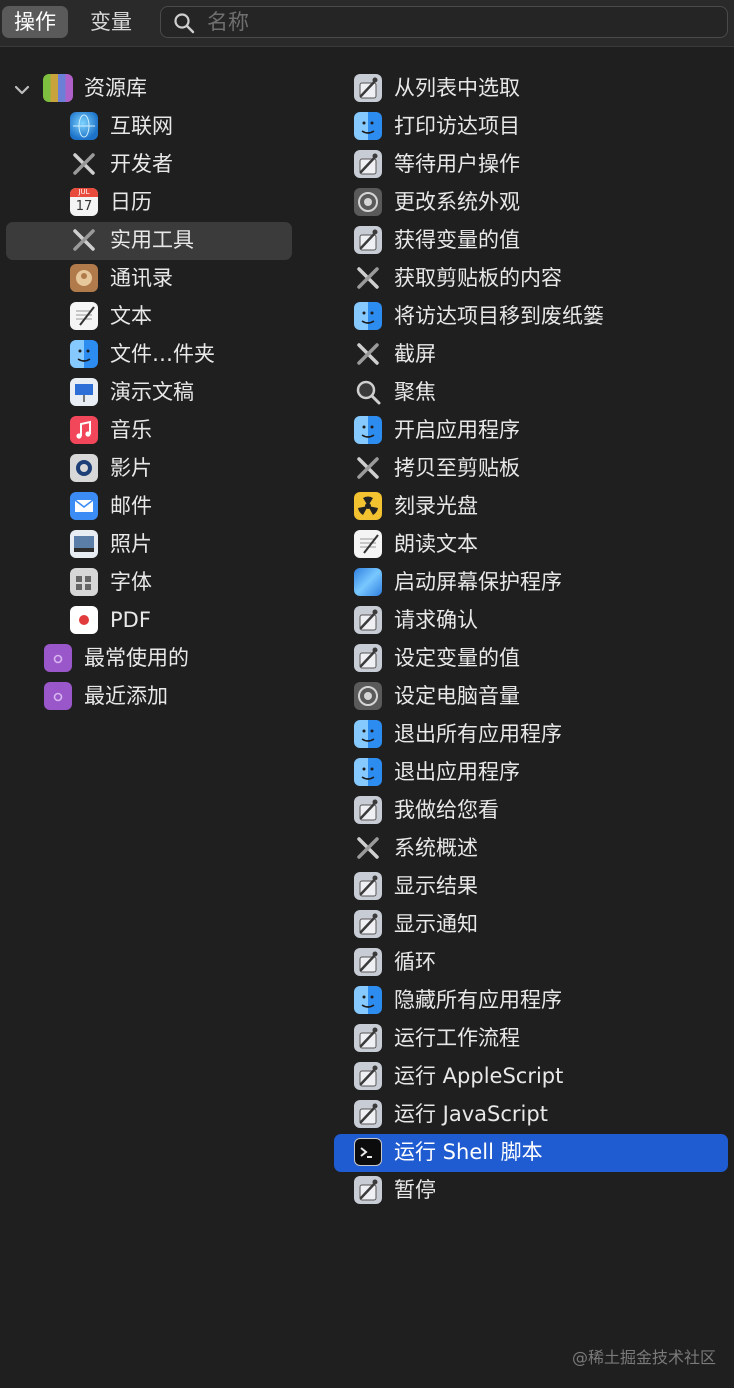 The width and height of the screenshot is (734, 1388). I want to click on action-item: 运行 Shell 脚本, so click(537, 1152).